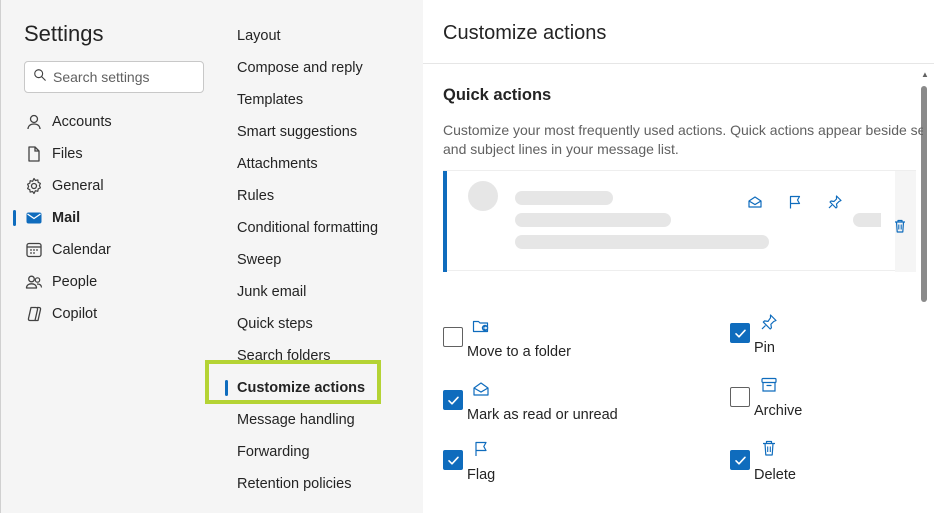 The width and height of the screenshot is (934, 513). What do you see at coordinates (764, 348) in the screenshot?
I see `option-label: Pin` at bounding box center [764, 348].